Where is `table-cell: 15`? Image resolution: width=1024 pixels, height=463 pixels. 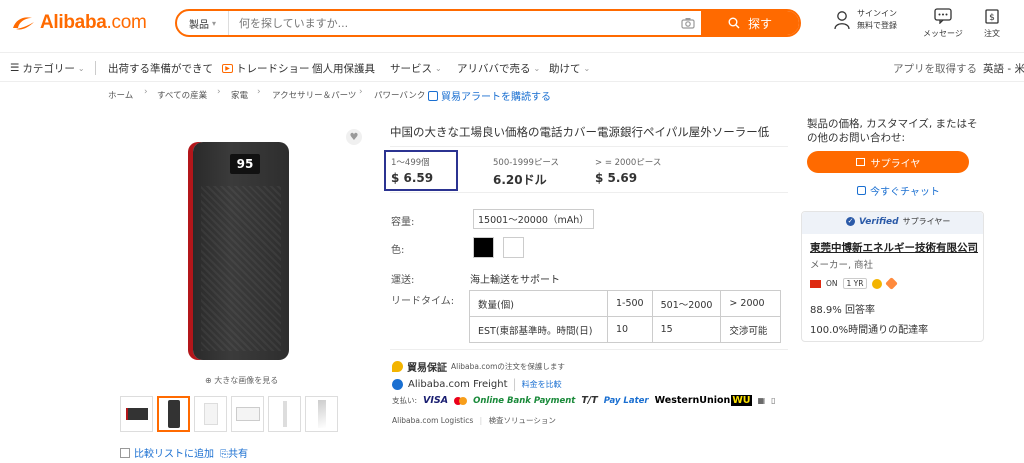
table-cell: 15 is located at coordinates (686, 329).